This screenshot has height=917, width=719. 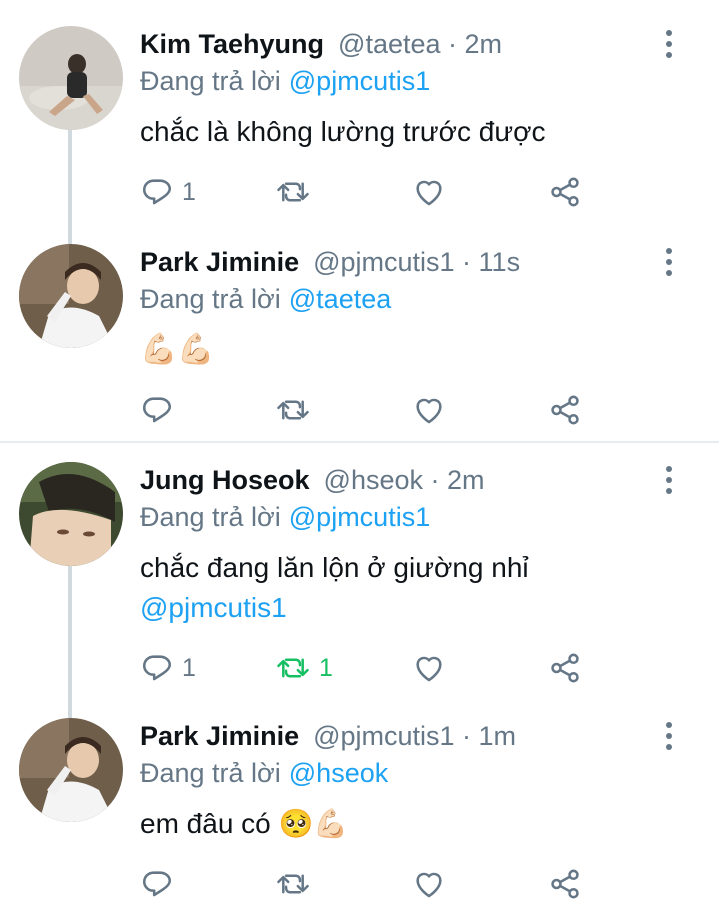 I want to click on tweet-mention: @pjmcutis1, so click(x=334, y=608).